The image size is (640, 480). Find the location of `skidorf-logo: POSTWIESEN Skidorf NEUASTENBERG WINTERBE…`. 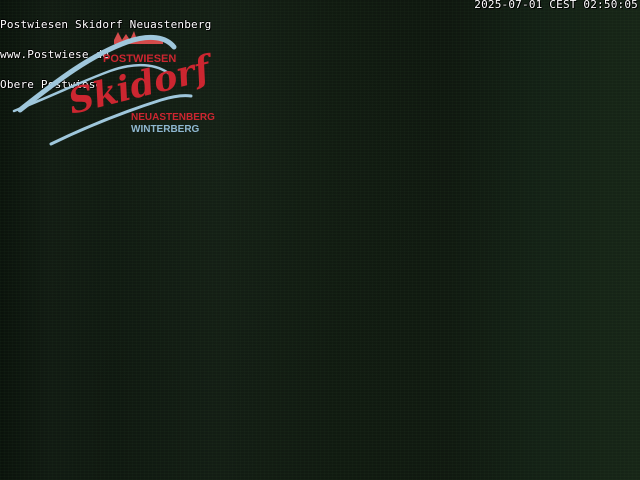

skidorf-logo: POSTWIESEN Skidorf NEUASTENBERG WINTERBE… is located at coordinates (111, 84).